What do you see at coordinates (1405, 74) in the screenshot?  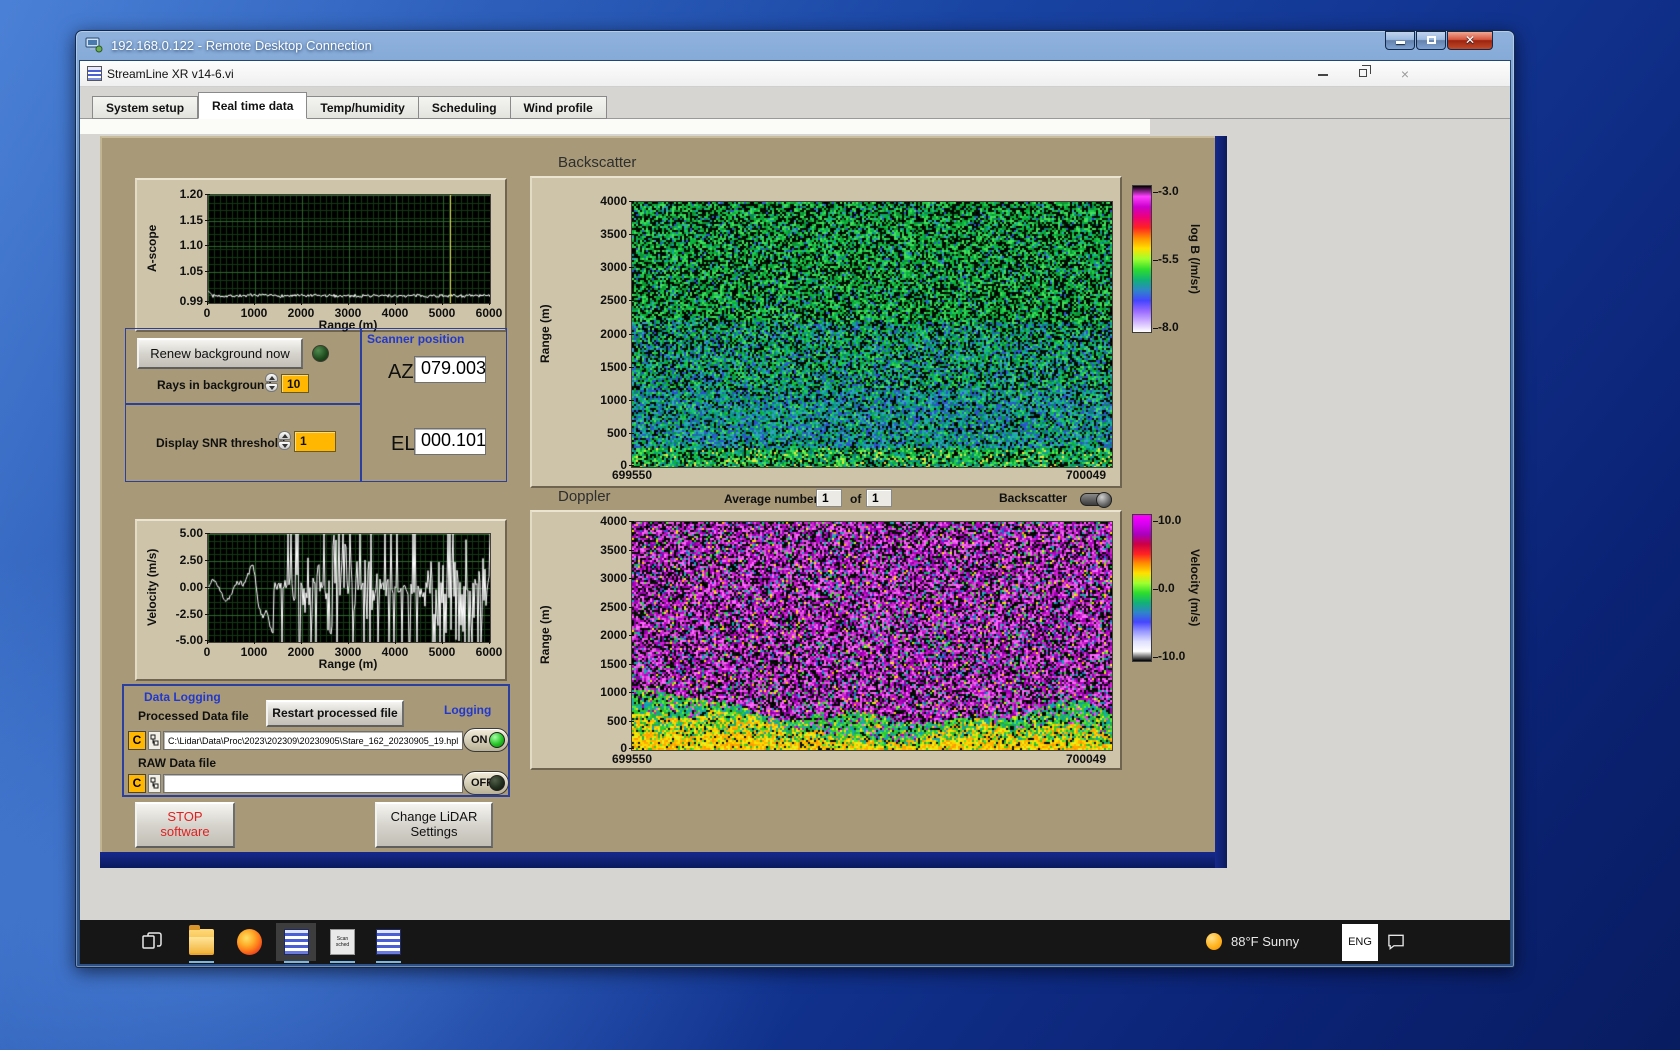 I see `app-close-icon: ×` at bounding box center [1405, 74].